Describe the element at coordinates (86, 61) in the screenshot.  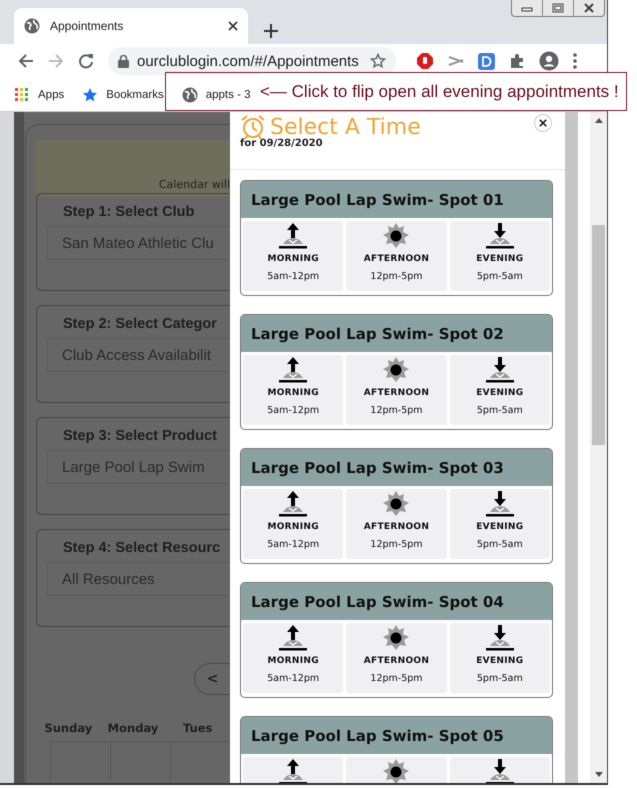
I see `reload-icon` at that location.